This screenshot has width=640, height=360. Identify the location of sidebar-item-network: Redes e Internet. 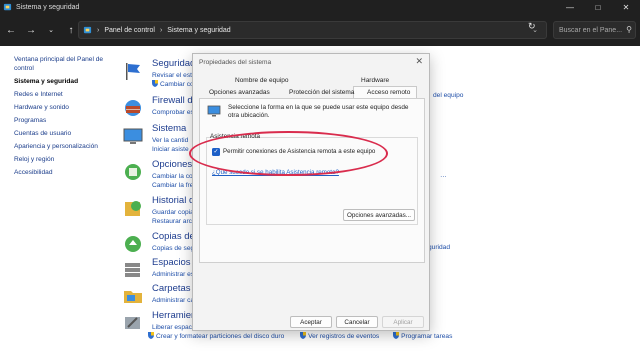
(64, 94).